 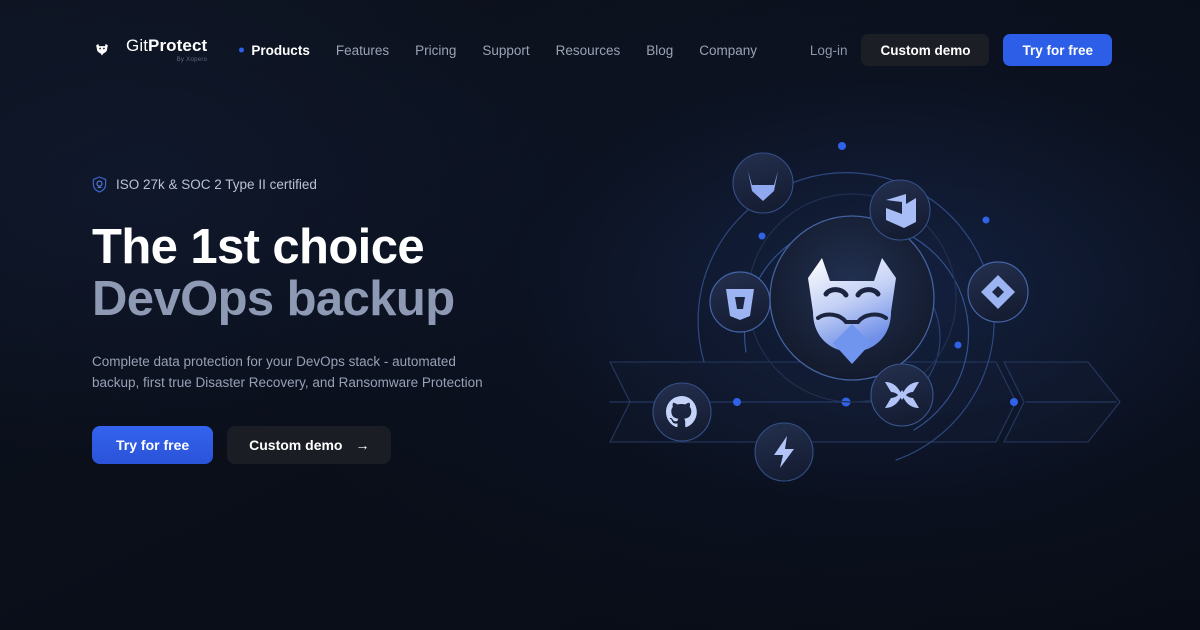 I want to click on headline-line-1: The 1st choice, so click(x=258, y=247).